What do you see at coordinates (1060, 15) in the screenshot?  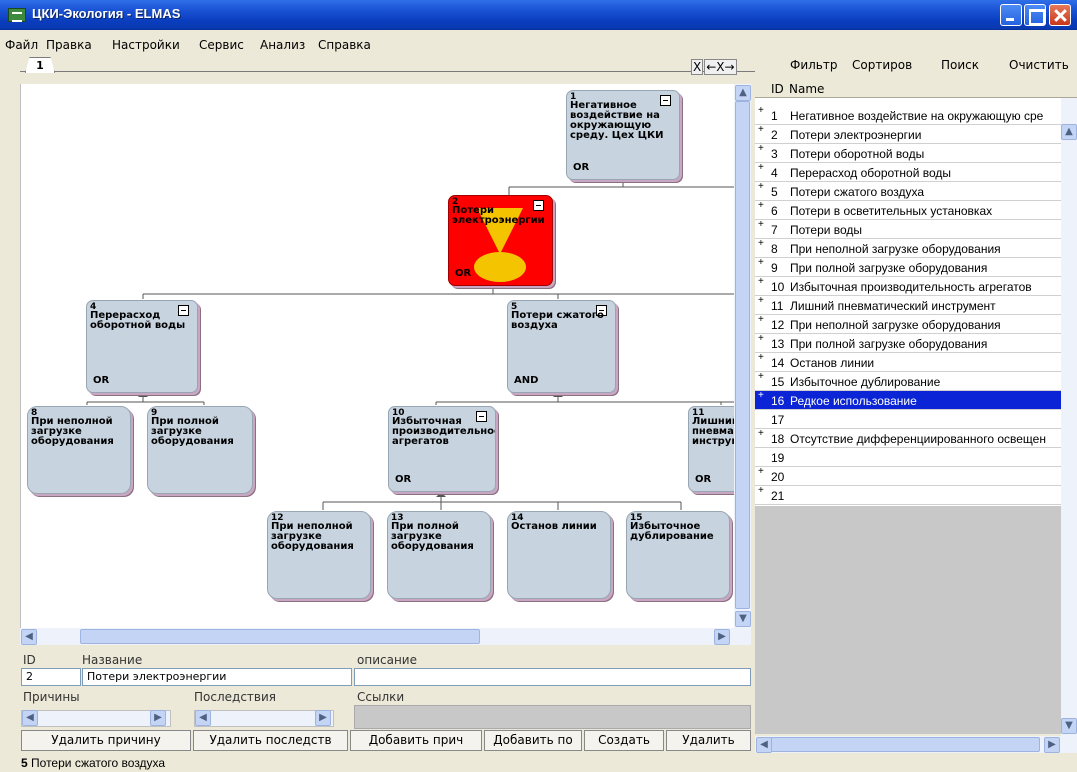 I see `close-button` at bounding box center [1060, 15].